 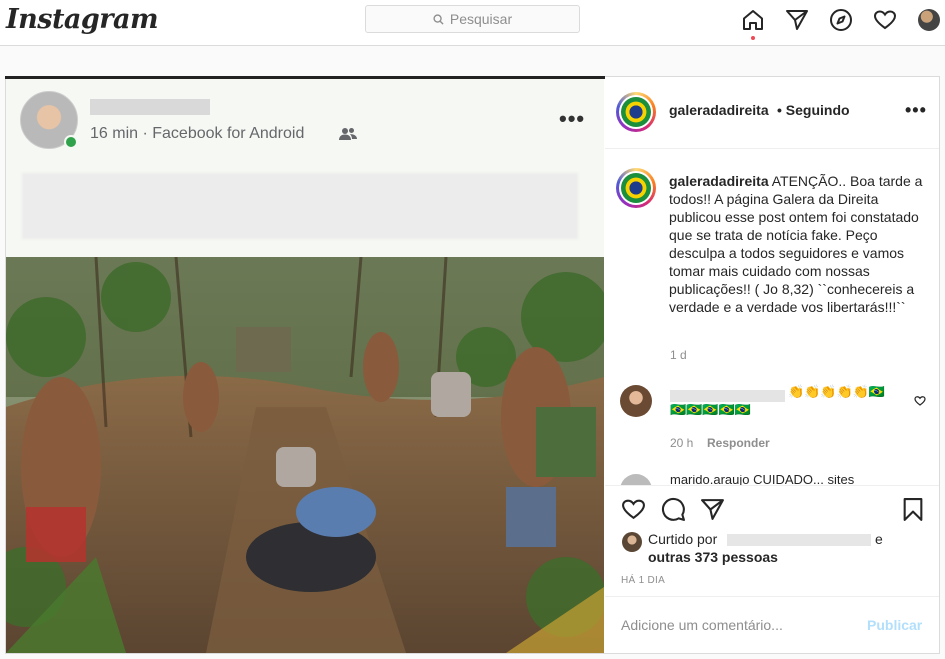 What do you see at coordinates (636, 188) in the screenshot?
I see `caption-author-avatar` at bounding box center [636, 188].